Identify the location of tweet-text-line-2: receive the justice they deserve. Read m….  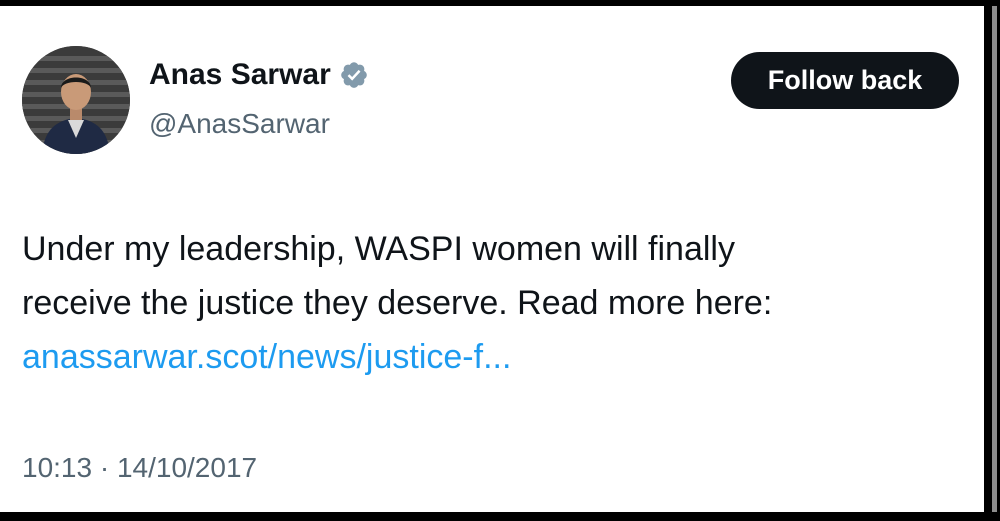
(397, 303).